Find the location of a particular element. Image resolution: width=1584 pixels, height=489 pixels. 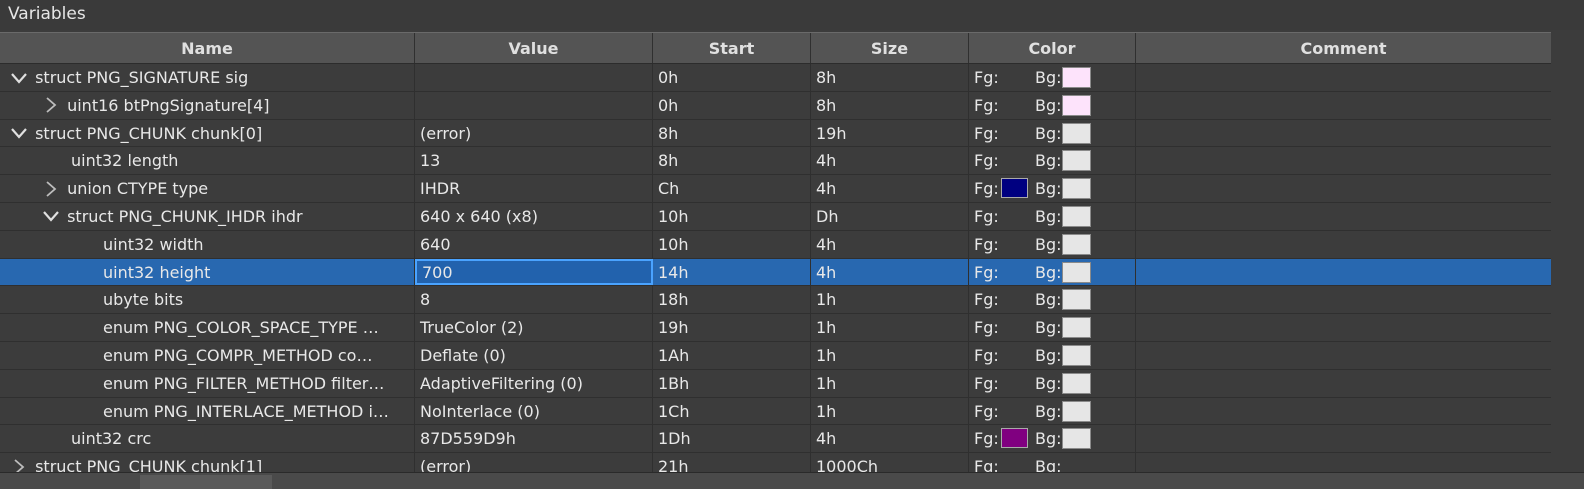

cell-name: struct PNG_CHUNK_IHDR ihdr is located at coordinates (207, 216).